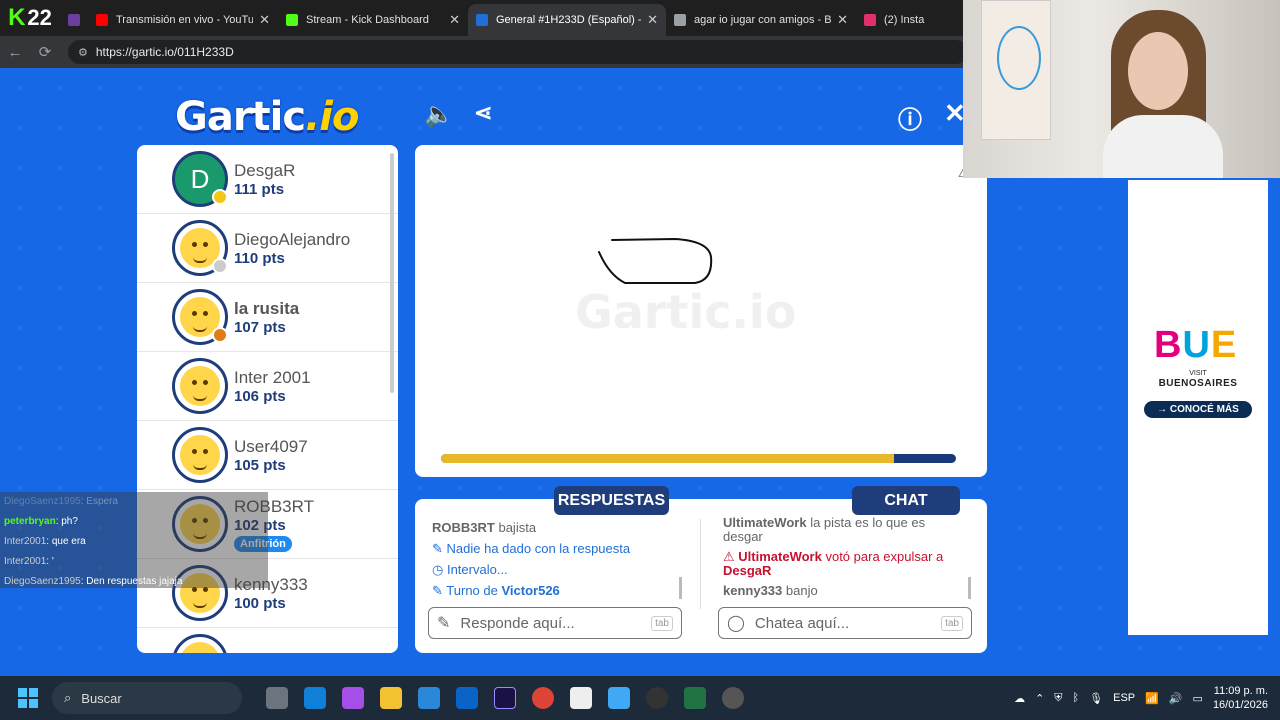  I want to click on panel-divider, so click(700, 564).